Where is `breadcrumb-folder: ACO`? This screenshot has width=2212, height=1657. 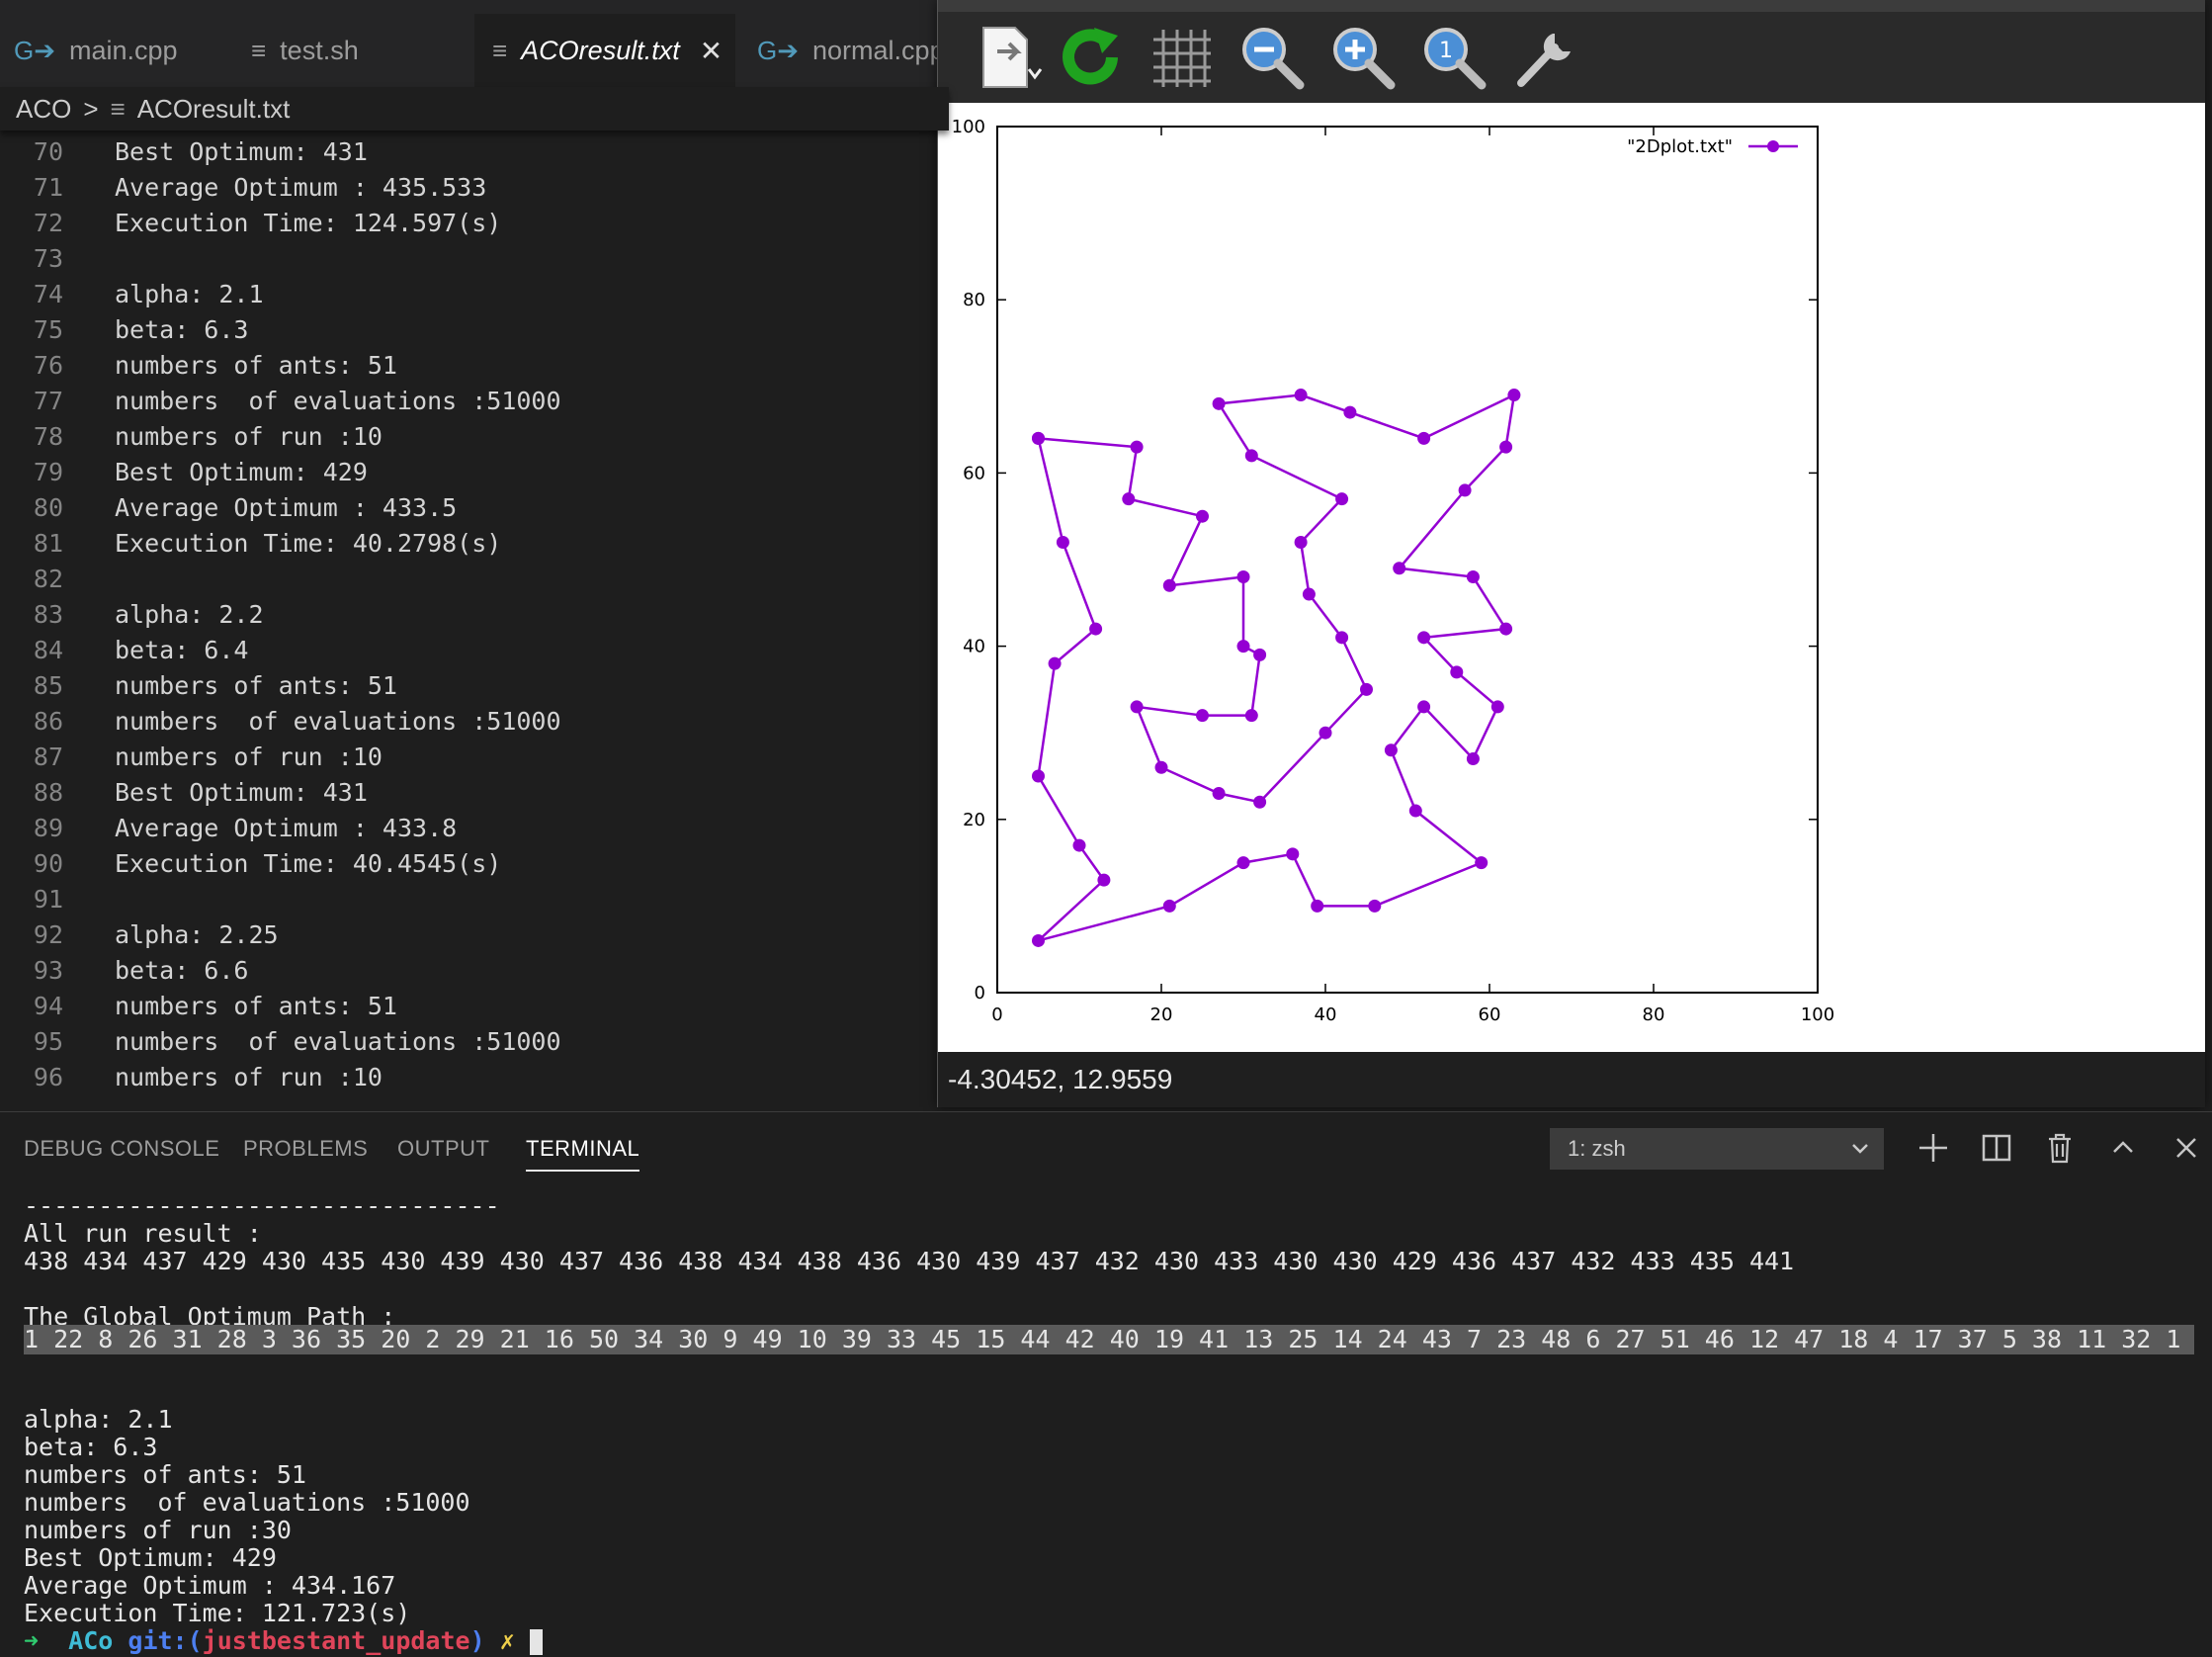
breadcrumb-folder: ACO is located at coordinates (43, 109).